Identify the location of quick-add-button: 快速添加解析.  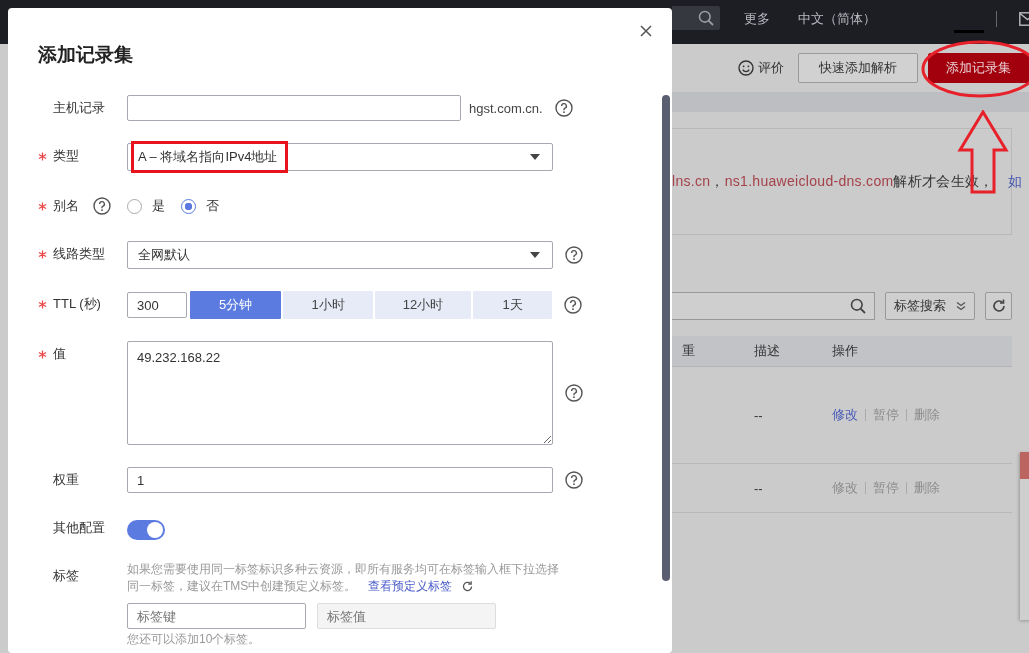
(858, 68).